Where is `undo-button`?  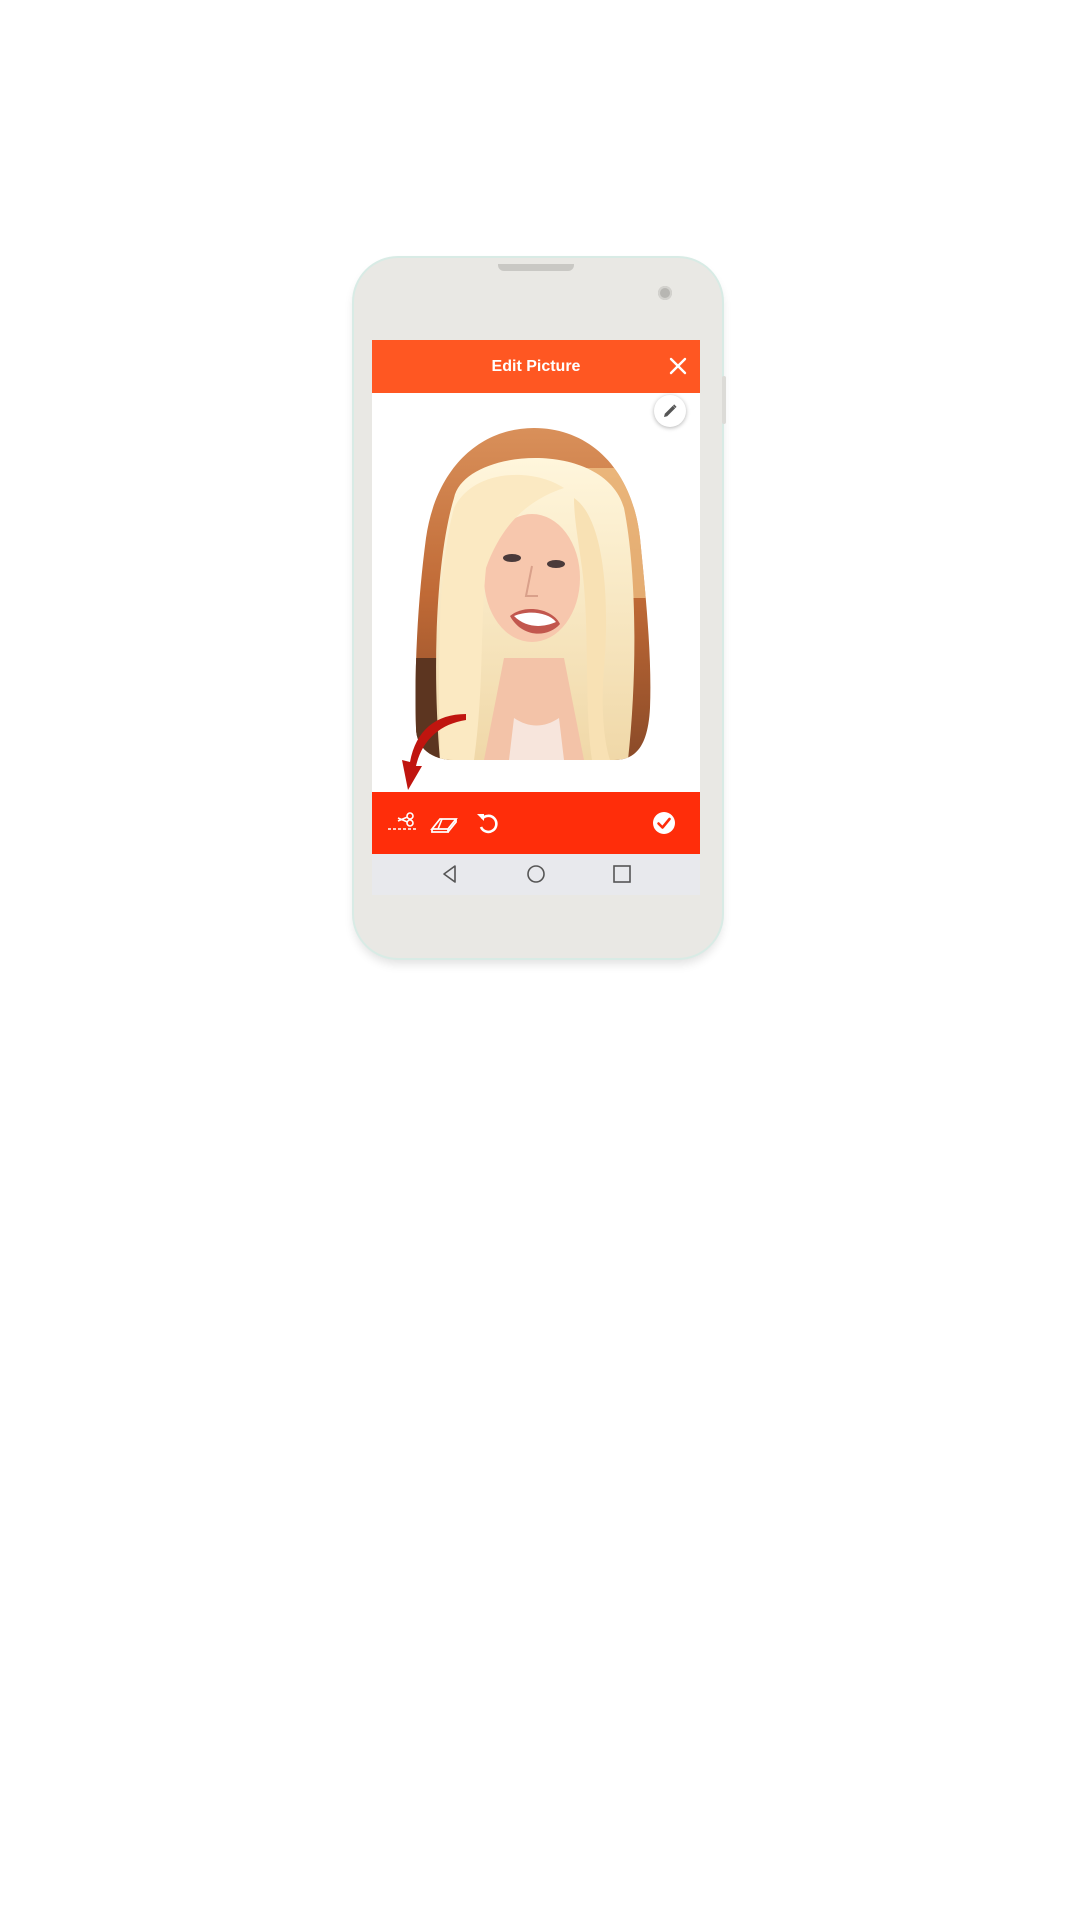
undo-button is located at coordinates (488, 823).